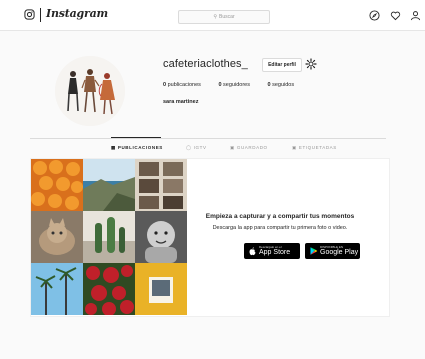 The height and width of the screenshot is (359, 425). What do you see at coordinates (161, 237) in the screenshot?
I see `photo-baby-bw` at bounding box center [161, 237].